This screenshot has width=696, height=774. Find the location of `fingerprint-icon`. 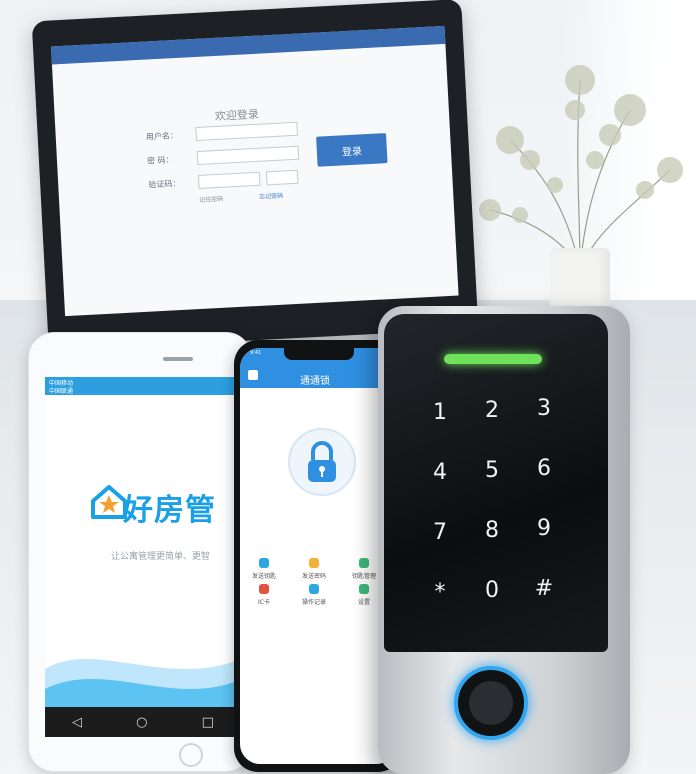

fingerprint-icon is located at coordinates (491, 703).